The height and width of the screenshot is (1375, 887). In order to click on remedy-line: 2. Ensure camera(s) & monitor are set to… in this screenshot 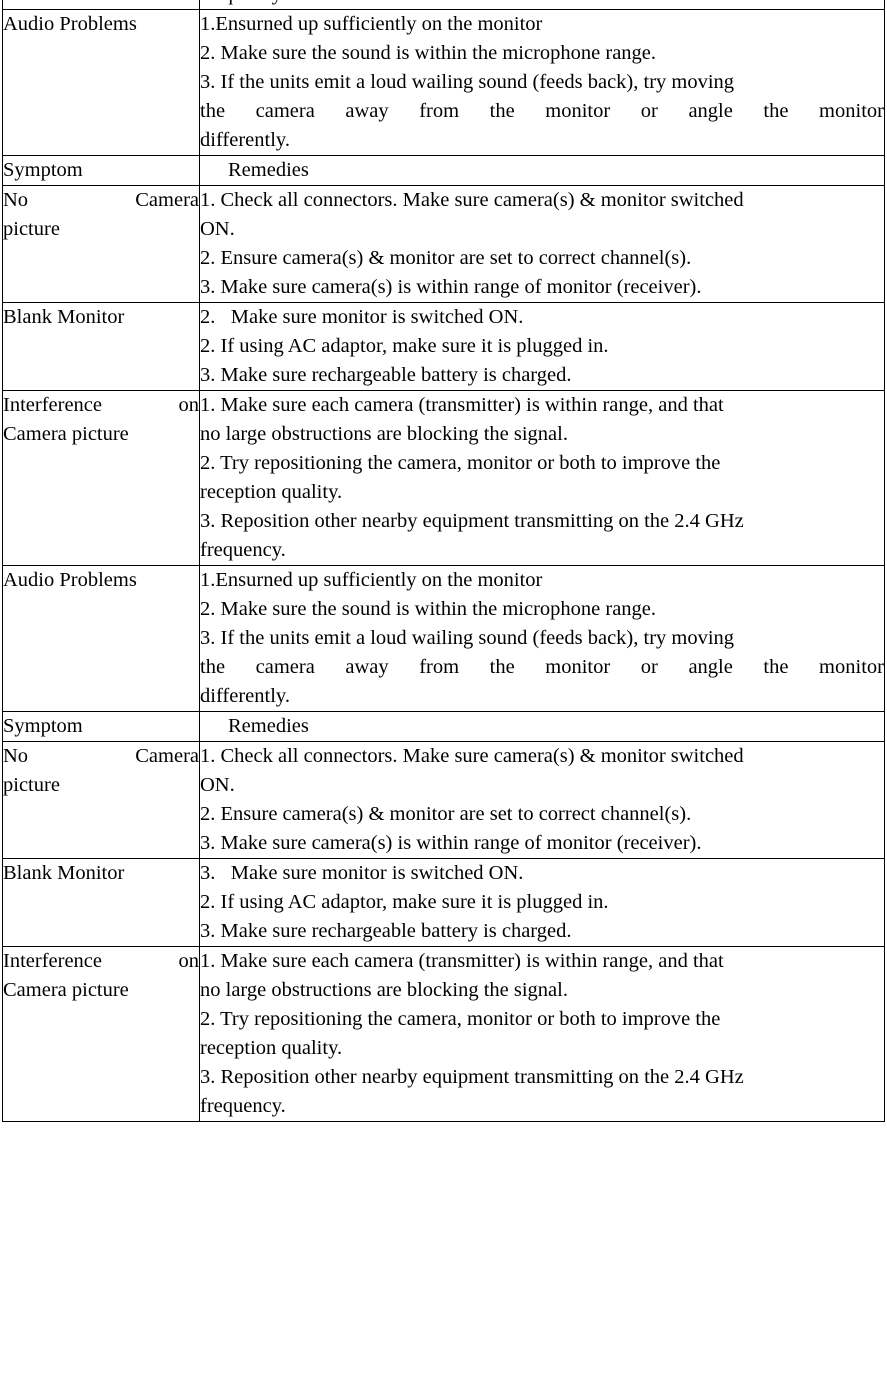, I will do `click(446, 814)`.